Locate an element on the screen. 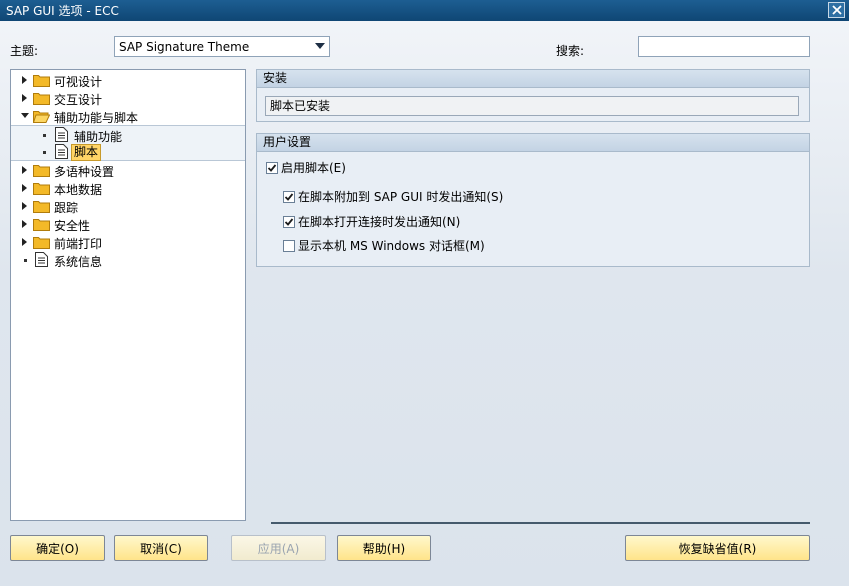 Image resolution: width=849 pixels, height=586 pixels. checkbox-label: 显示本机 MS Windows 对话框(M) is located at coordinates (391, 246).